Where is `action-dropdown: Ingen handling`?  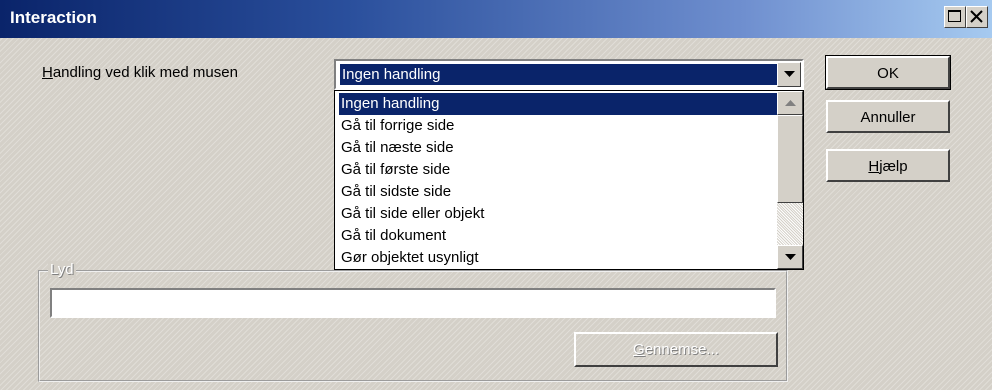 action-dropdown: Ingen handling is located at coordinates (569, 74).